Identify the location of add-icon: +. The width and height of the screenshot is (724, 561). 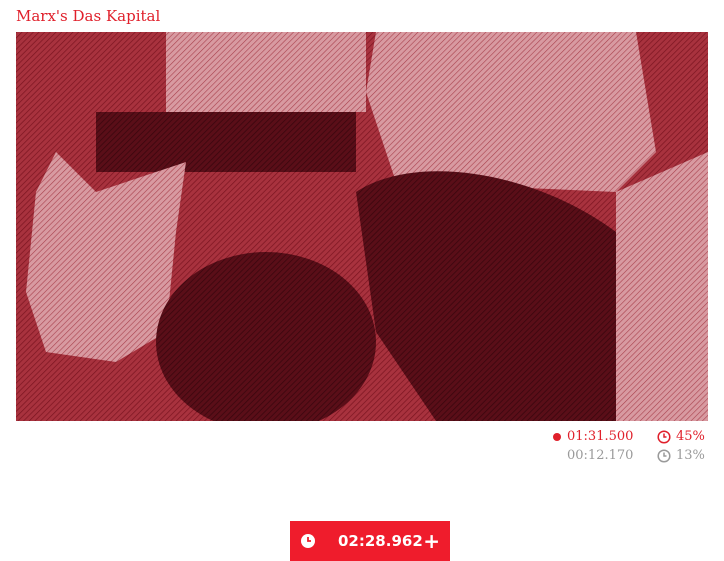
(431, 541).